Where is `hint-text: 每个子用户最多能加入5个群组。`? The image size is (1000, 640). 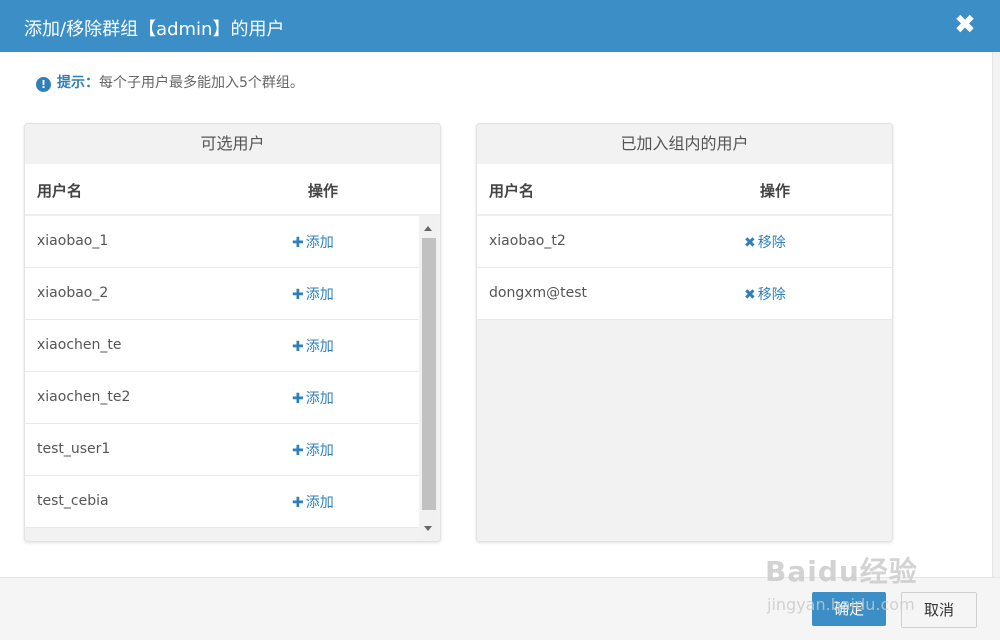 hint-text: 每个子用户最多能加入5个群组。 is located at coordinates (201, 83).